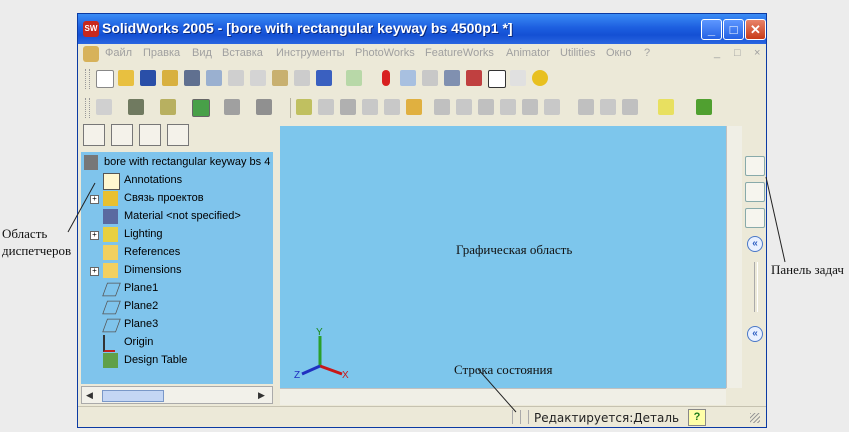 The image size is (849, 432). I want to click on status-bar-leader, so click(497, 390).